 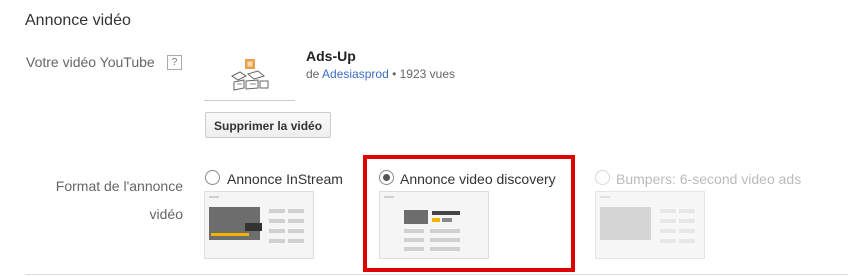 What do you see at coordinates (119, 186) in the screenshot?
I see `ad-format-label-line1: Format de l'annonce` at bounding box center [119, 186].